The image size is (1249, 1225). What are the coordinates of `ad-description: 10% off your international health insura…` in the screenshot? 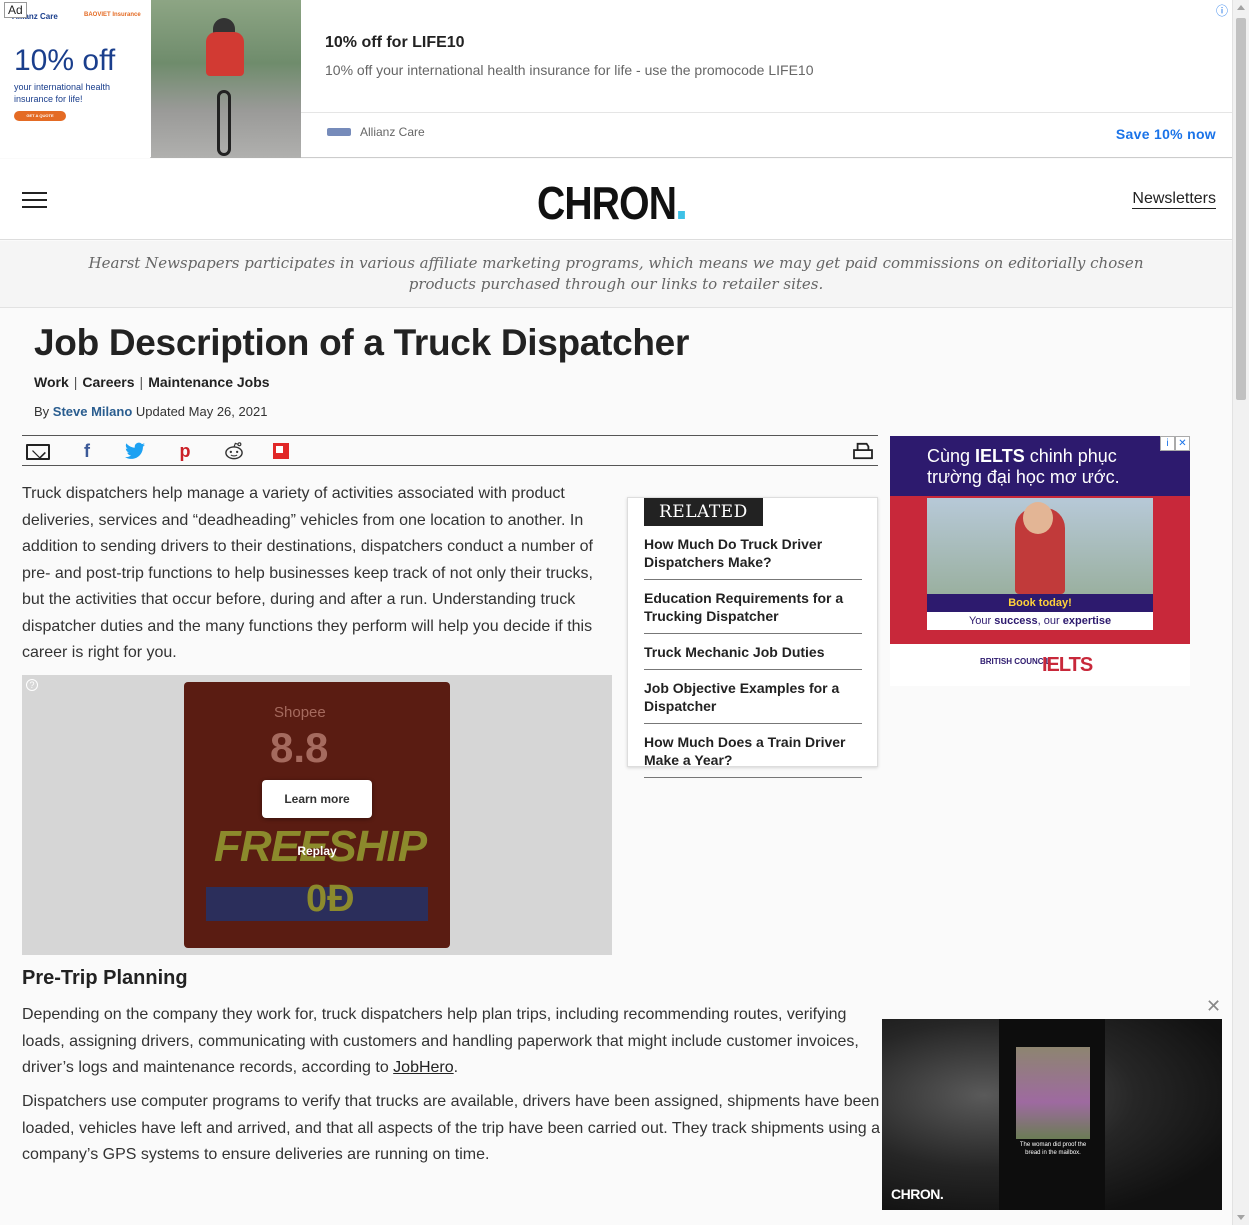 It's located at (569, 70).